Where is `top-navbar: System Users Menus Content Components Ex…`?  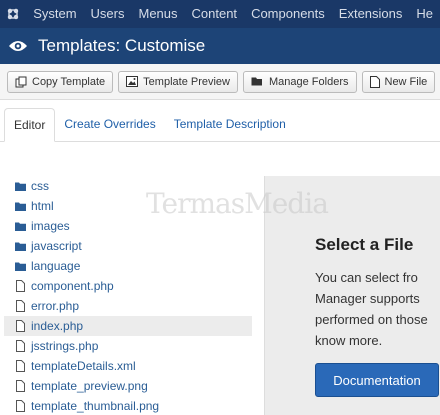 top-navbar: System Users Menus Content Components Ex… is located at coordinates (220, 14).